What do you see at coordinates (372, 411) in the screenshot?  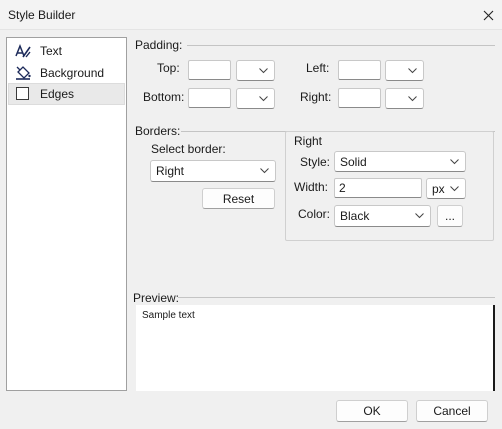 I see `ok-button: OK` at bounding box center [372, 411].